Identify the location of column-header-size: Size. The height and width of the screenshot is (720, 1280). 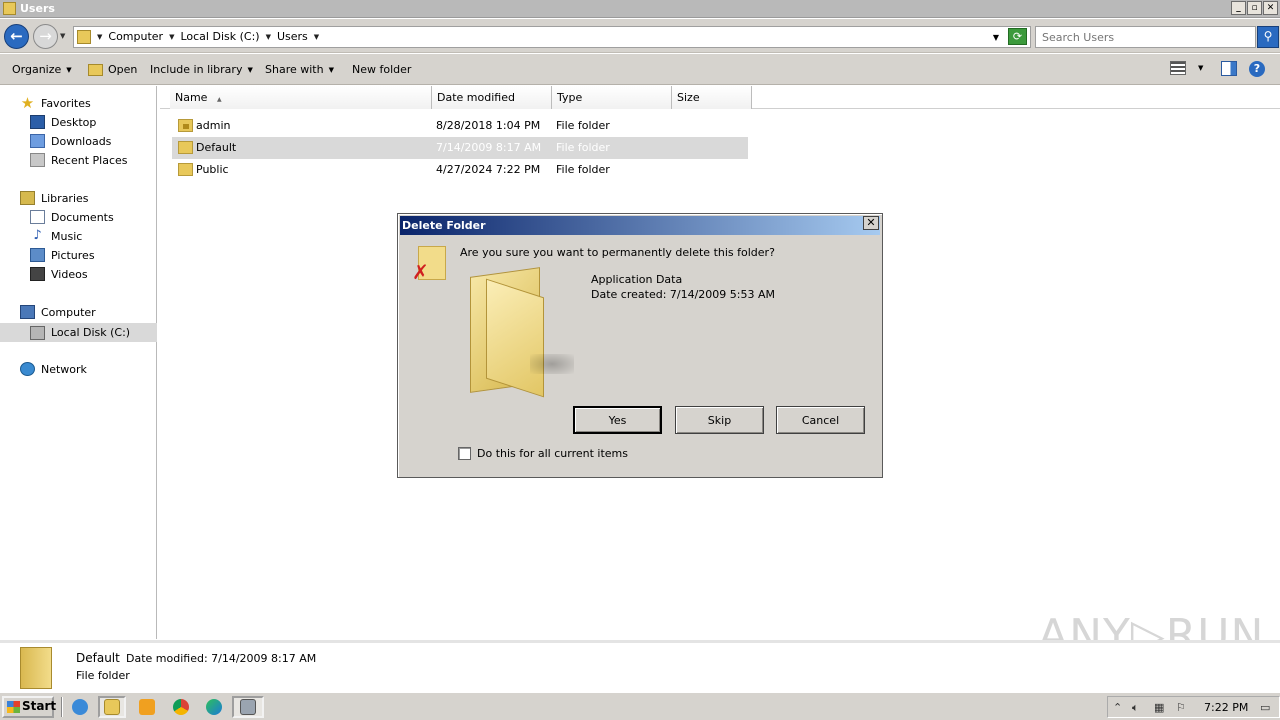
(712, 97).